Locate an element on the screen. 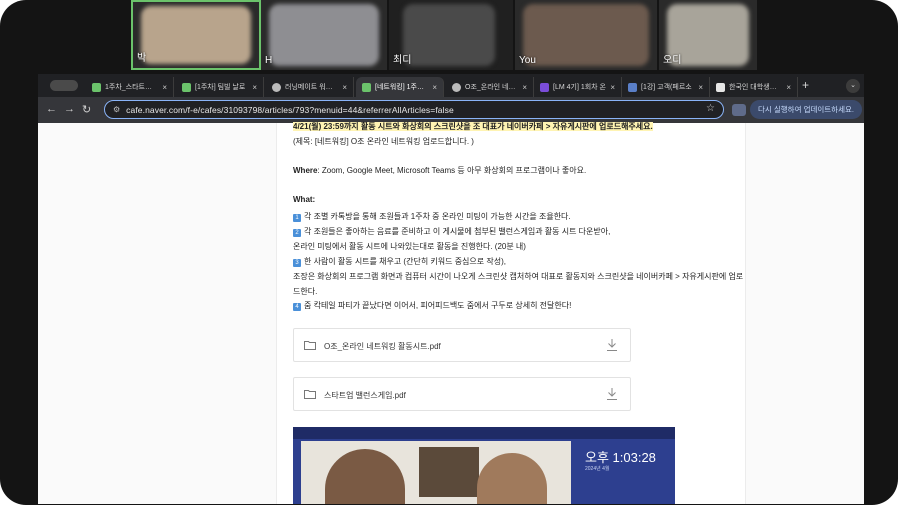  participant-name: H is located at coordinates (269, 60).